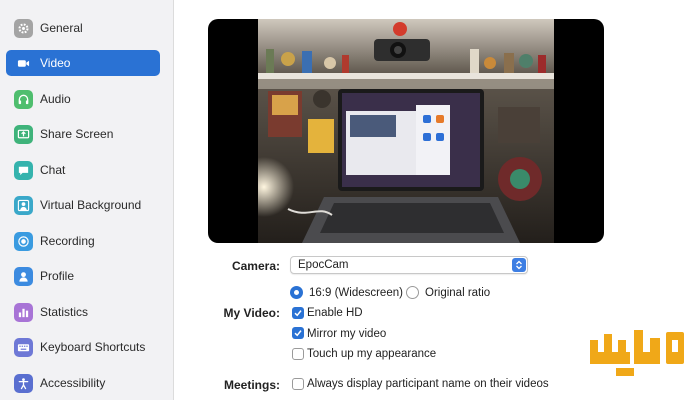 The image size is (700, 400). What do you see at coordinates (23, 276) in the screenshot?
I see `profile-icon` at bounding box center [23, 276].